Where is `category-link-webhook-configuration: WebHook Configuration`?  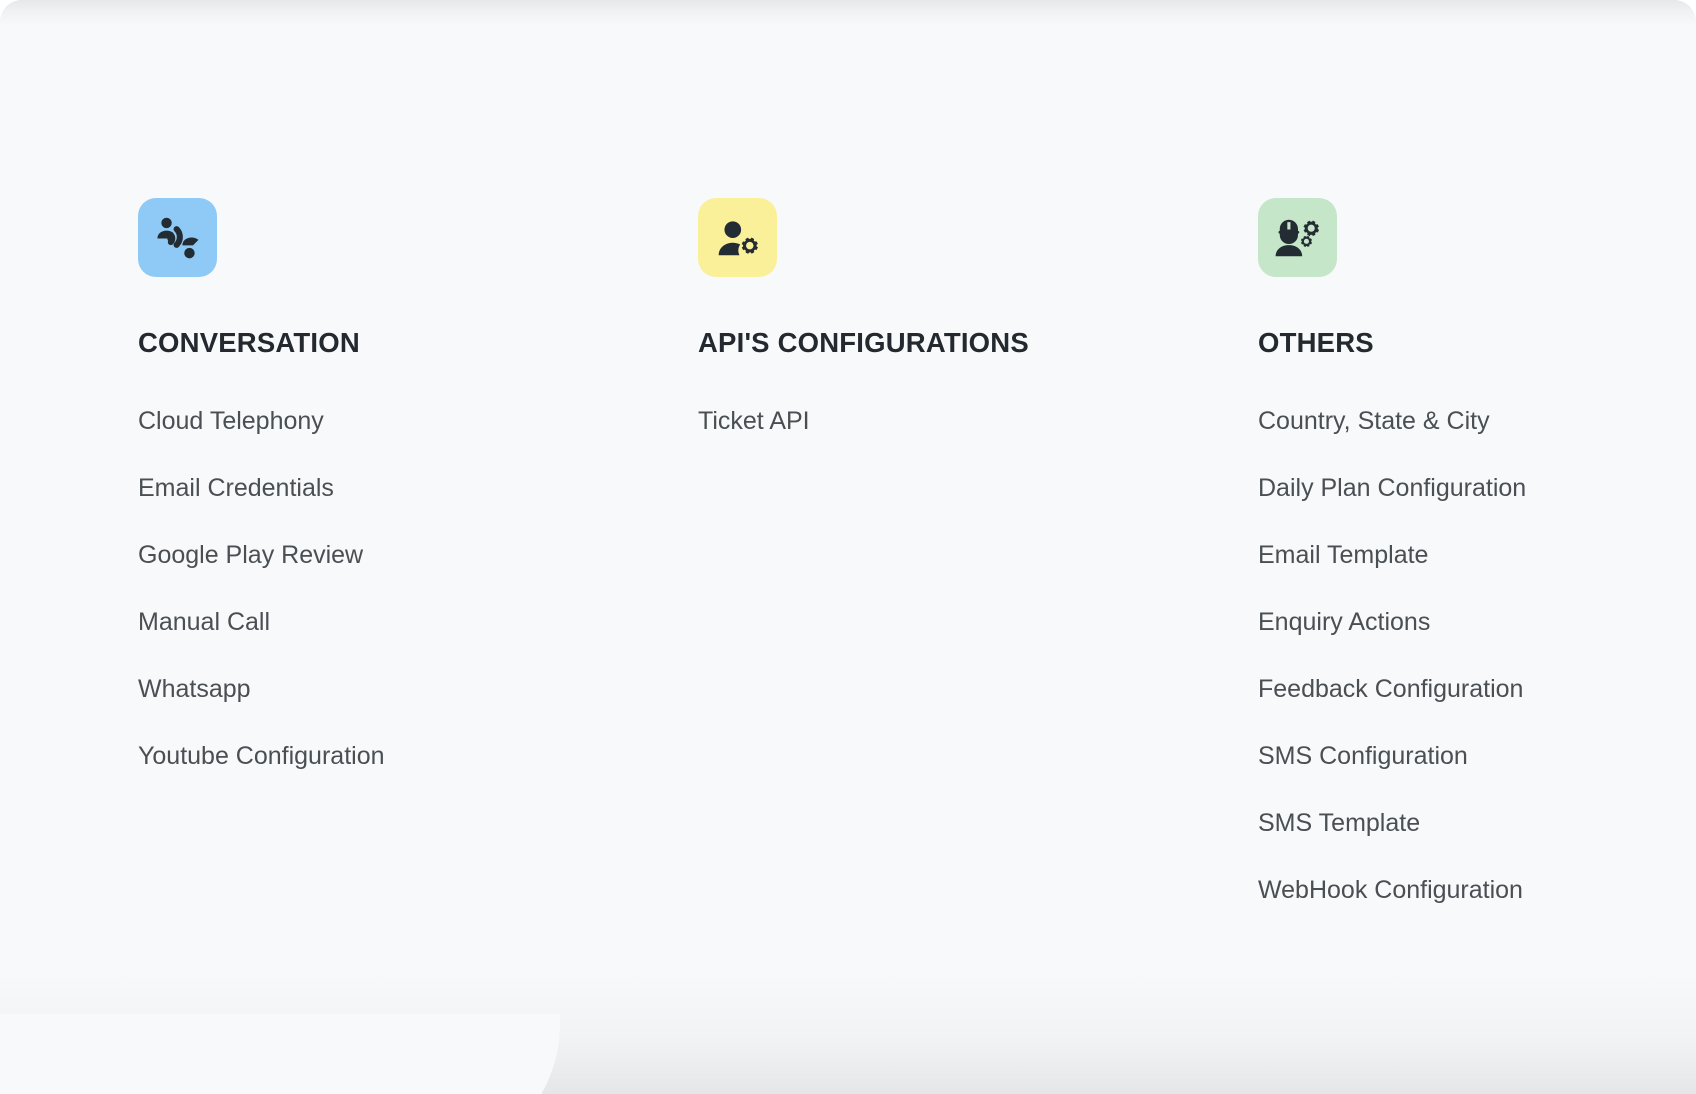 category-link-webhook-configuration: WebHook Configuration is located at coordinates (1390, 890).